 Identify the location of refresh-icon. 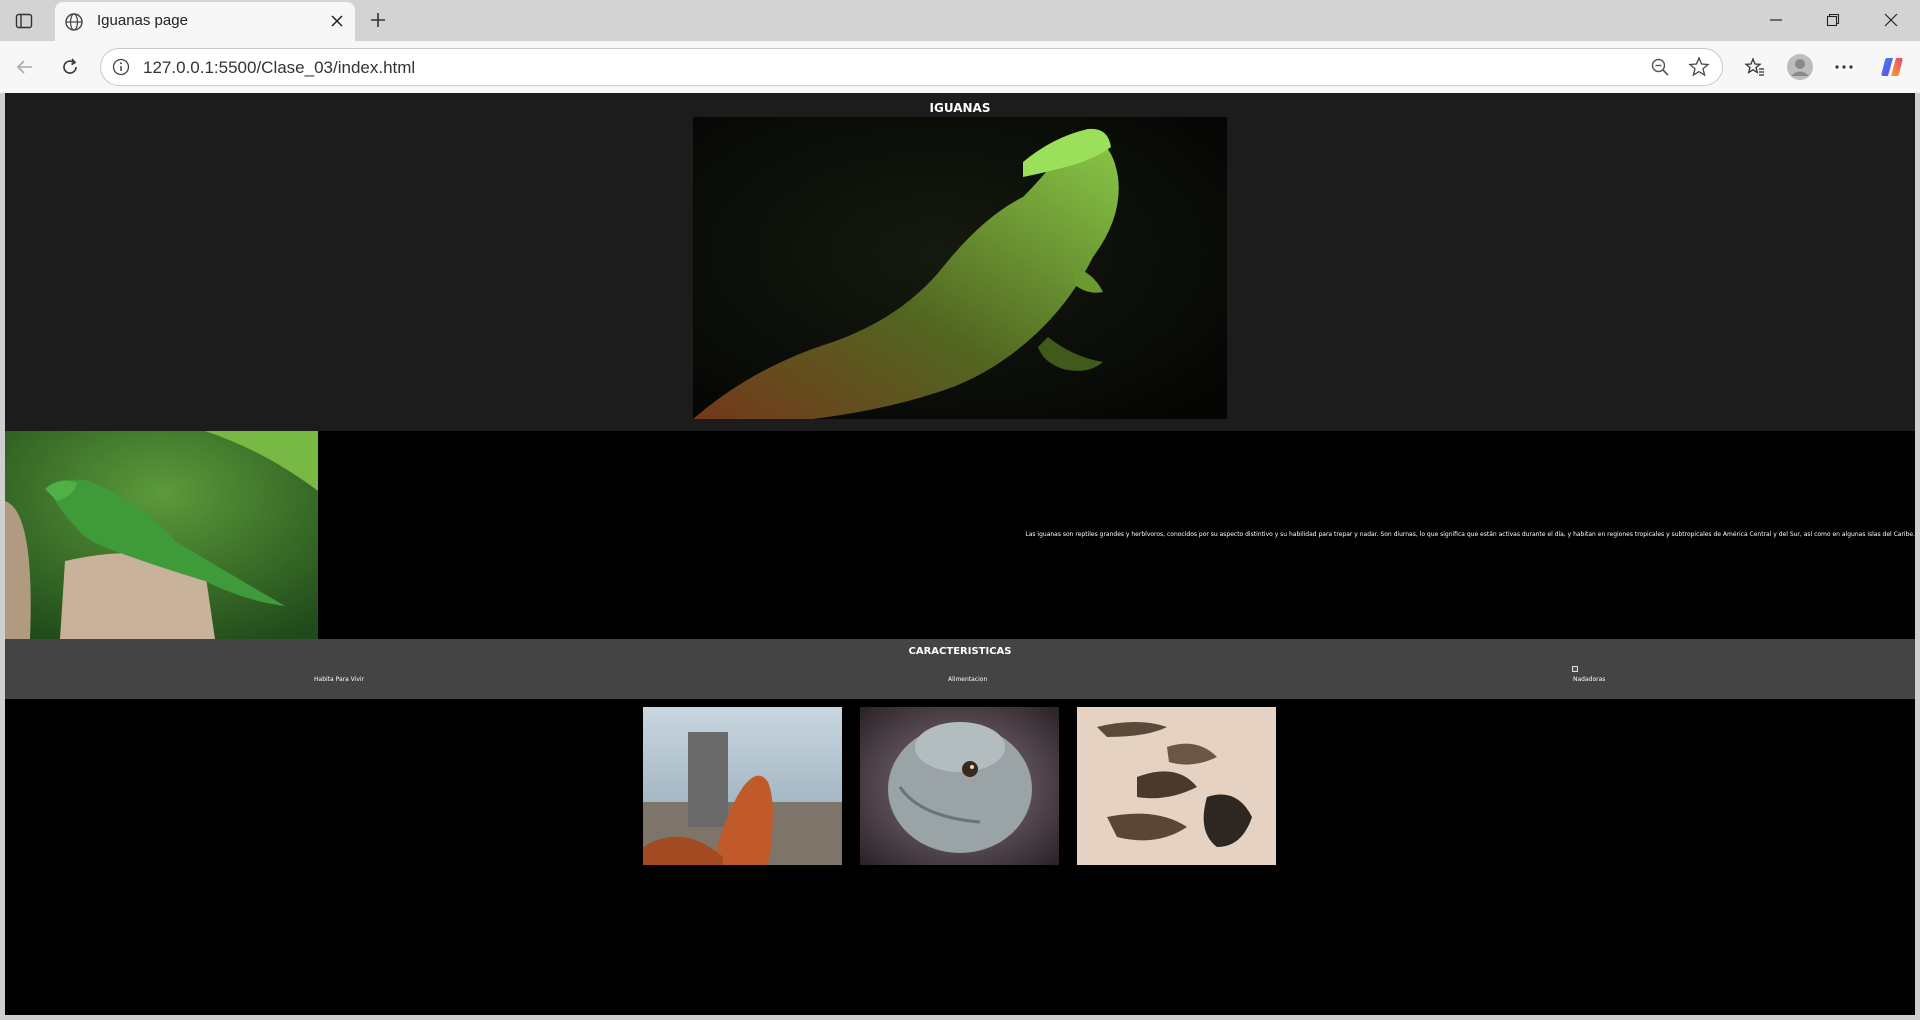
(70, 67).